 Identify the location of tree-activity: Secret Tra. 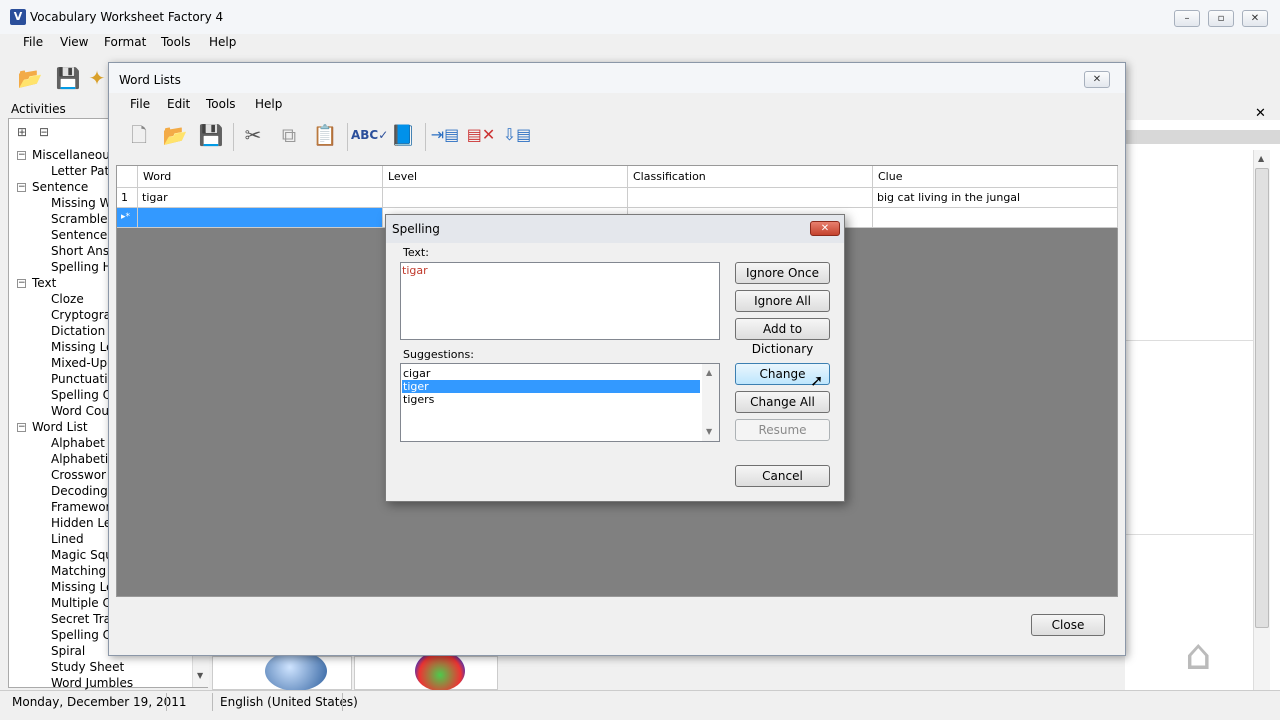
(81, 619).